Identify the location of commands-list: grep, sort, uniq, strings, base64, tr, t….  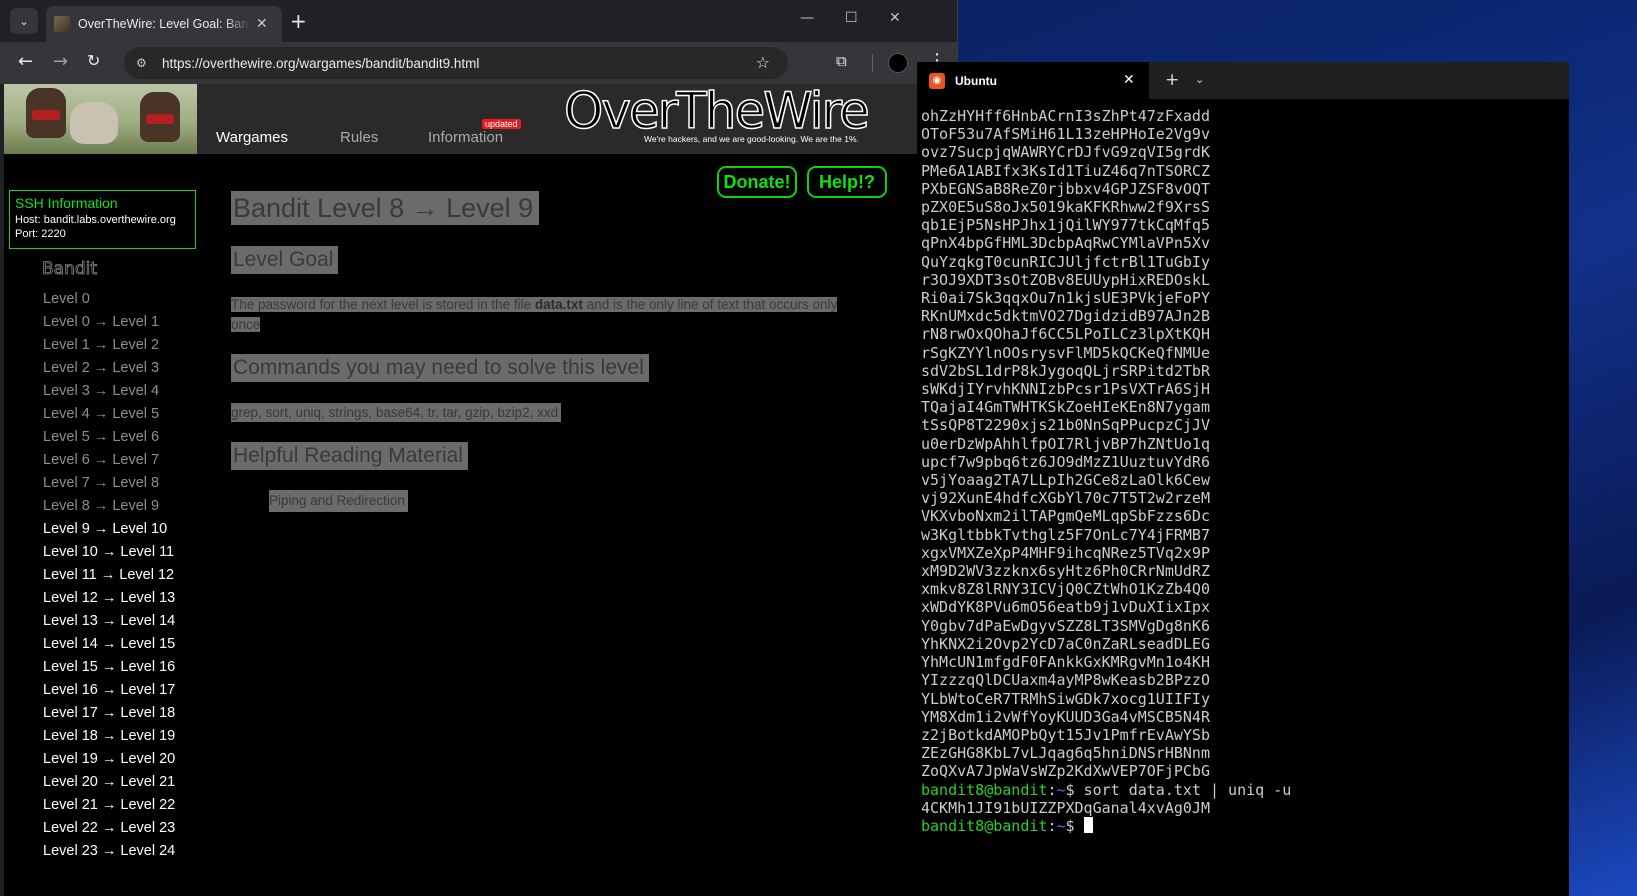
(396, 412).